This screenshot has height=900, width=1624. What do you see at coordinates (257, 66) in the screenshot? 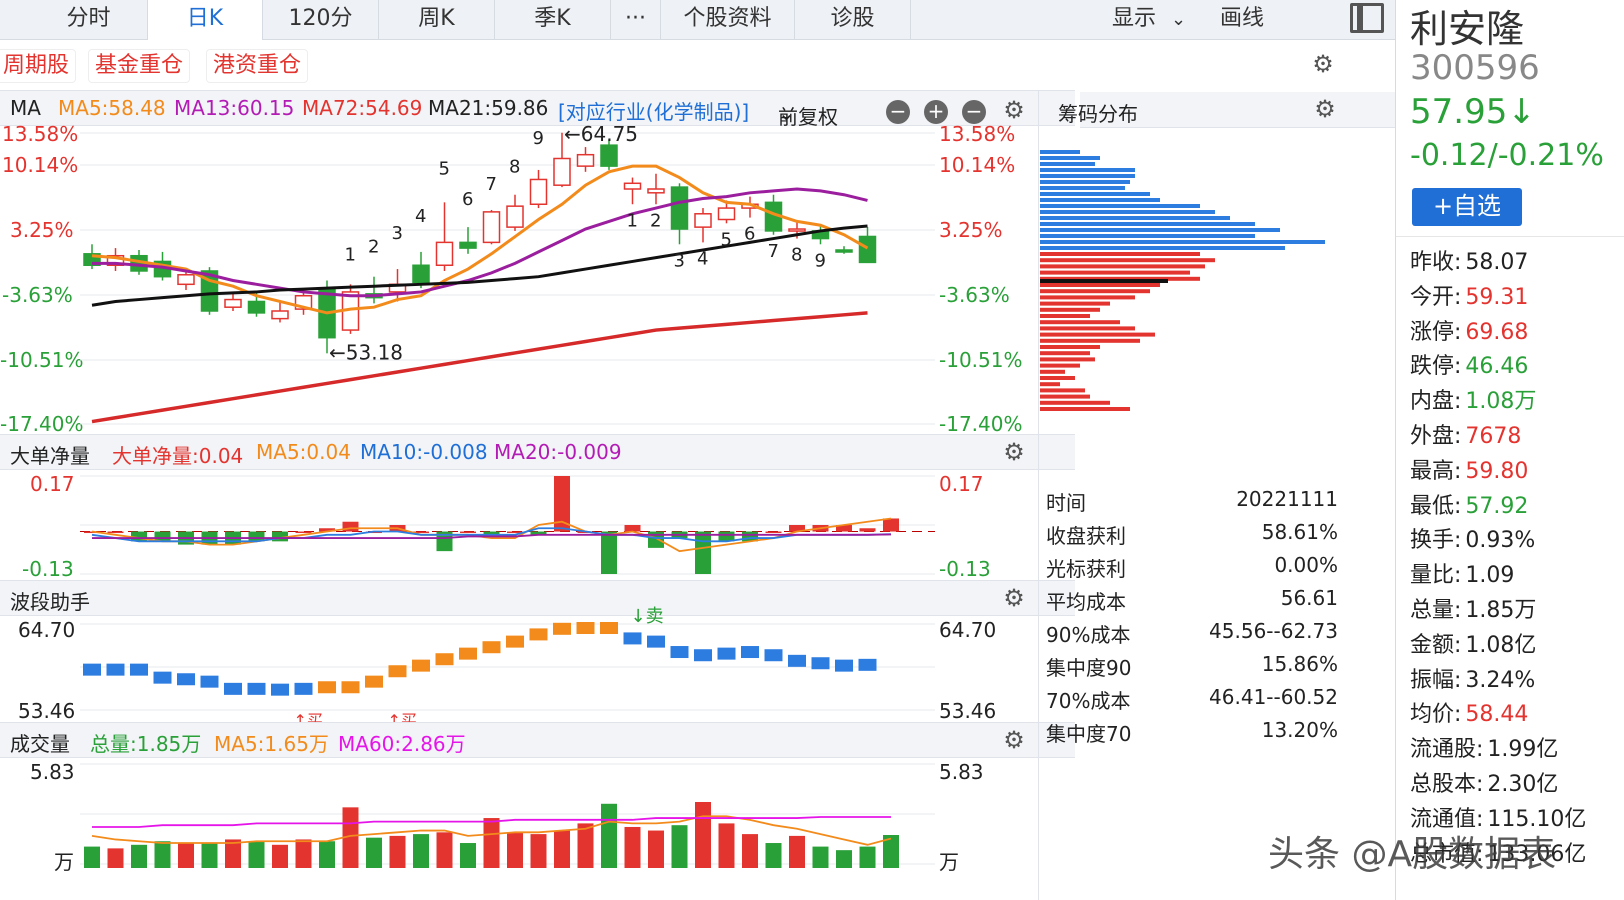
I see `tag-hk-holdings: 港资重仓` at bounding box center [257, 66].